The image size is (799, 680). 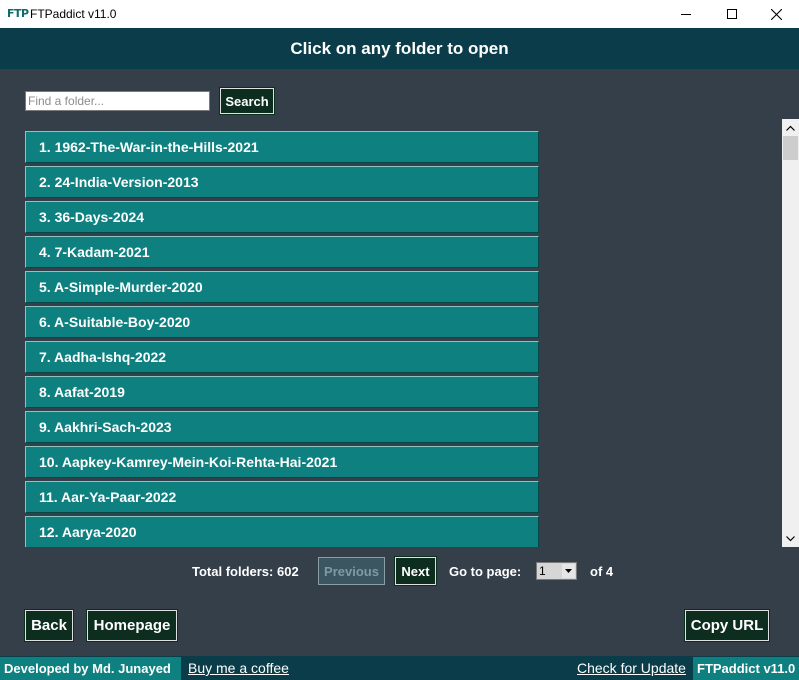 I want to click on folder-list-item: 3. 36-Days-2024, so click(x=282, y=217).